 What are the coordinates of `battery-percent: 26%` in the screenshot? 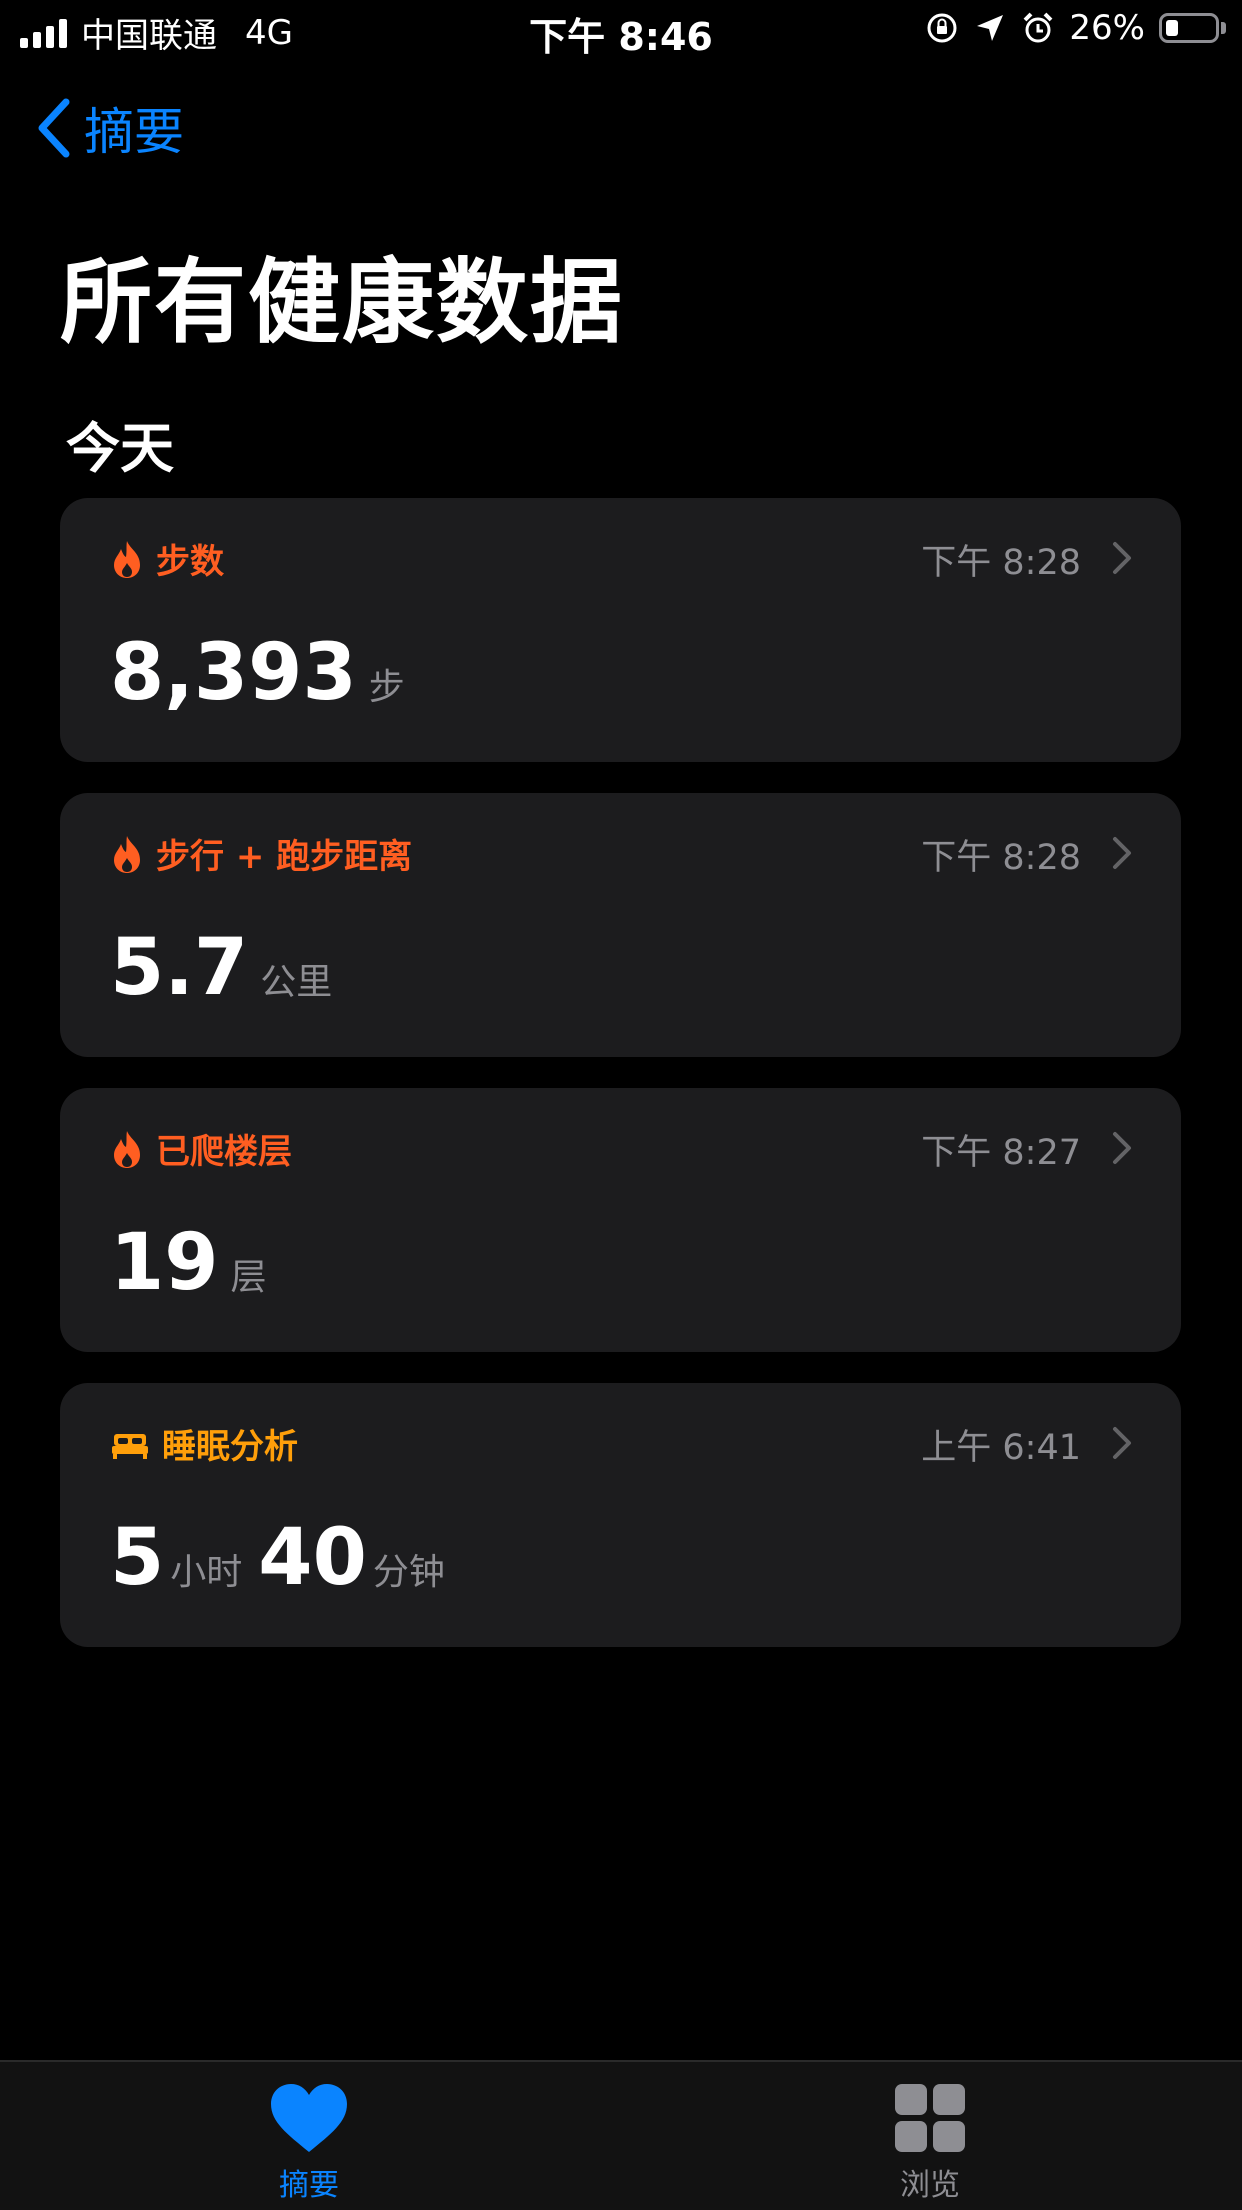 It's located at (1107, 28).